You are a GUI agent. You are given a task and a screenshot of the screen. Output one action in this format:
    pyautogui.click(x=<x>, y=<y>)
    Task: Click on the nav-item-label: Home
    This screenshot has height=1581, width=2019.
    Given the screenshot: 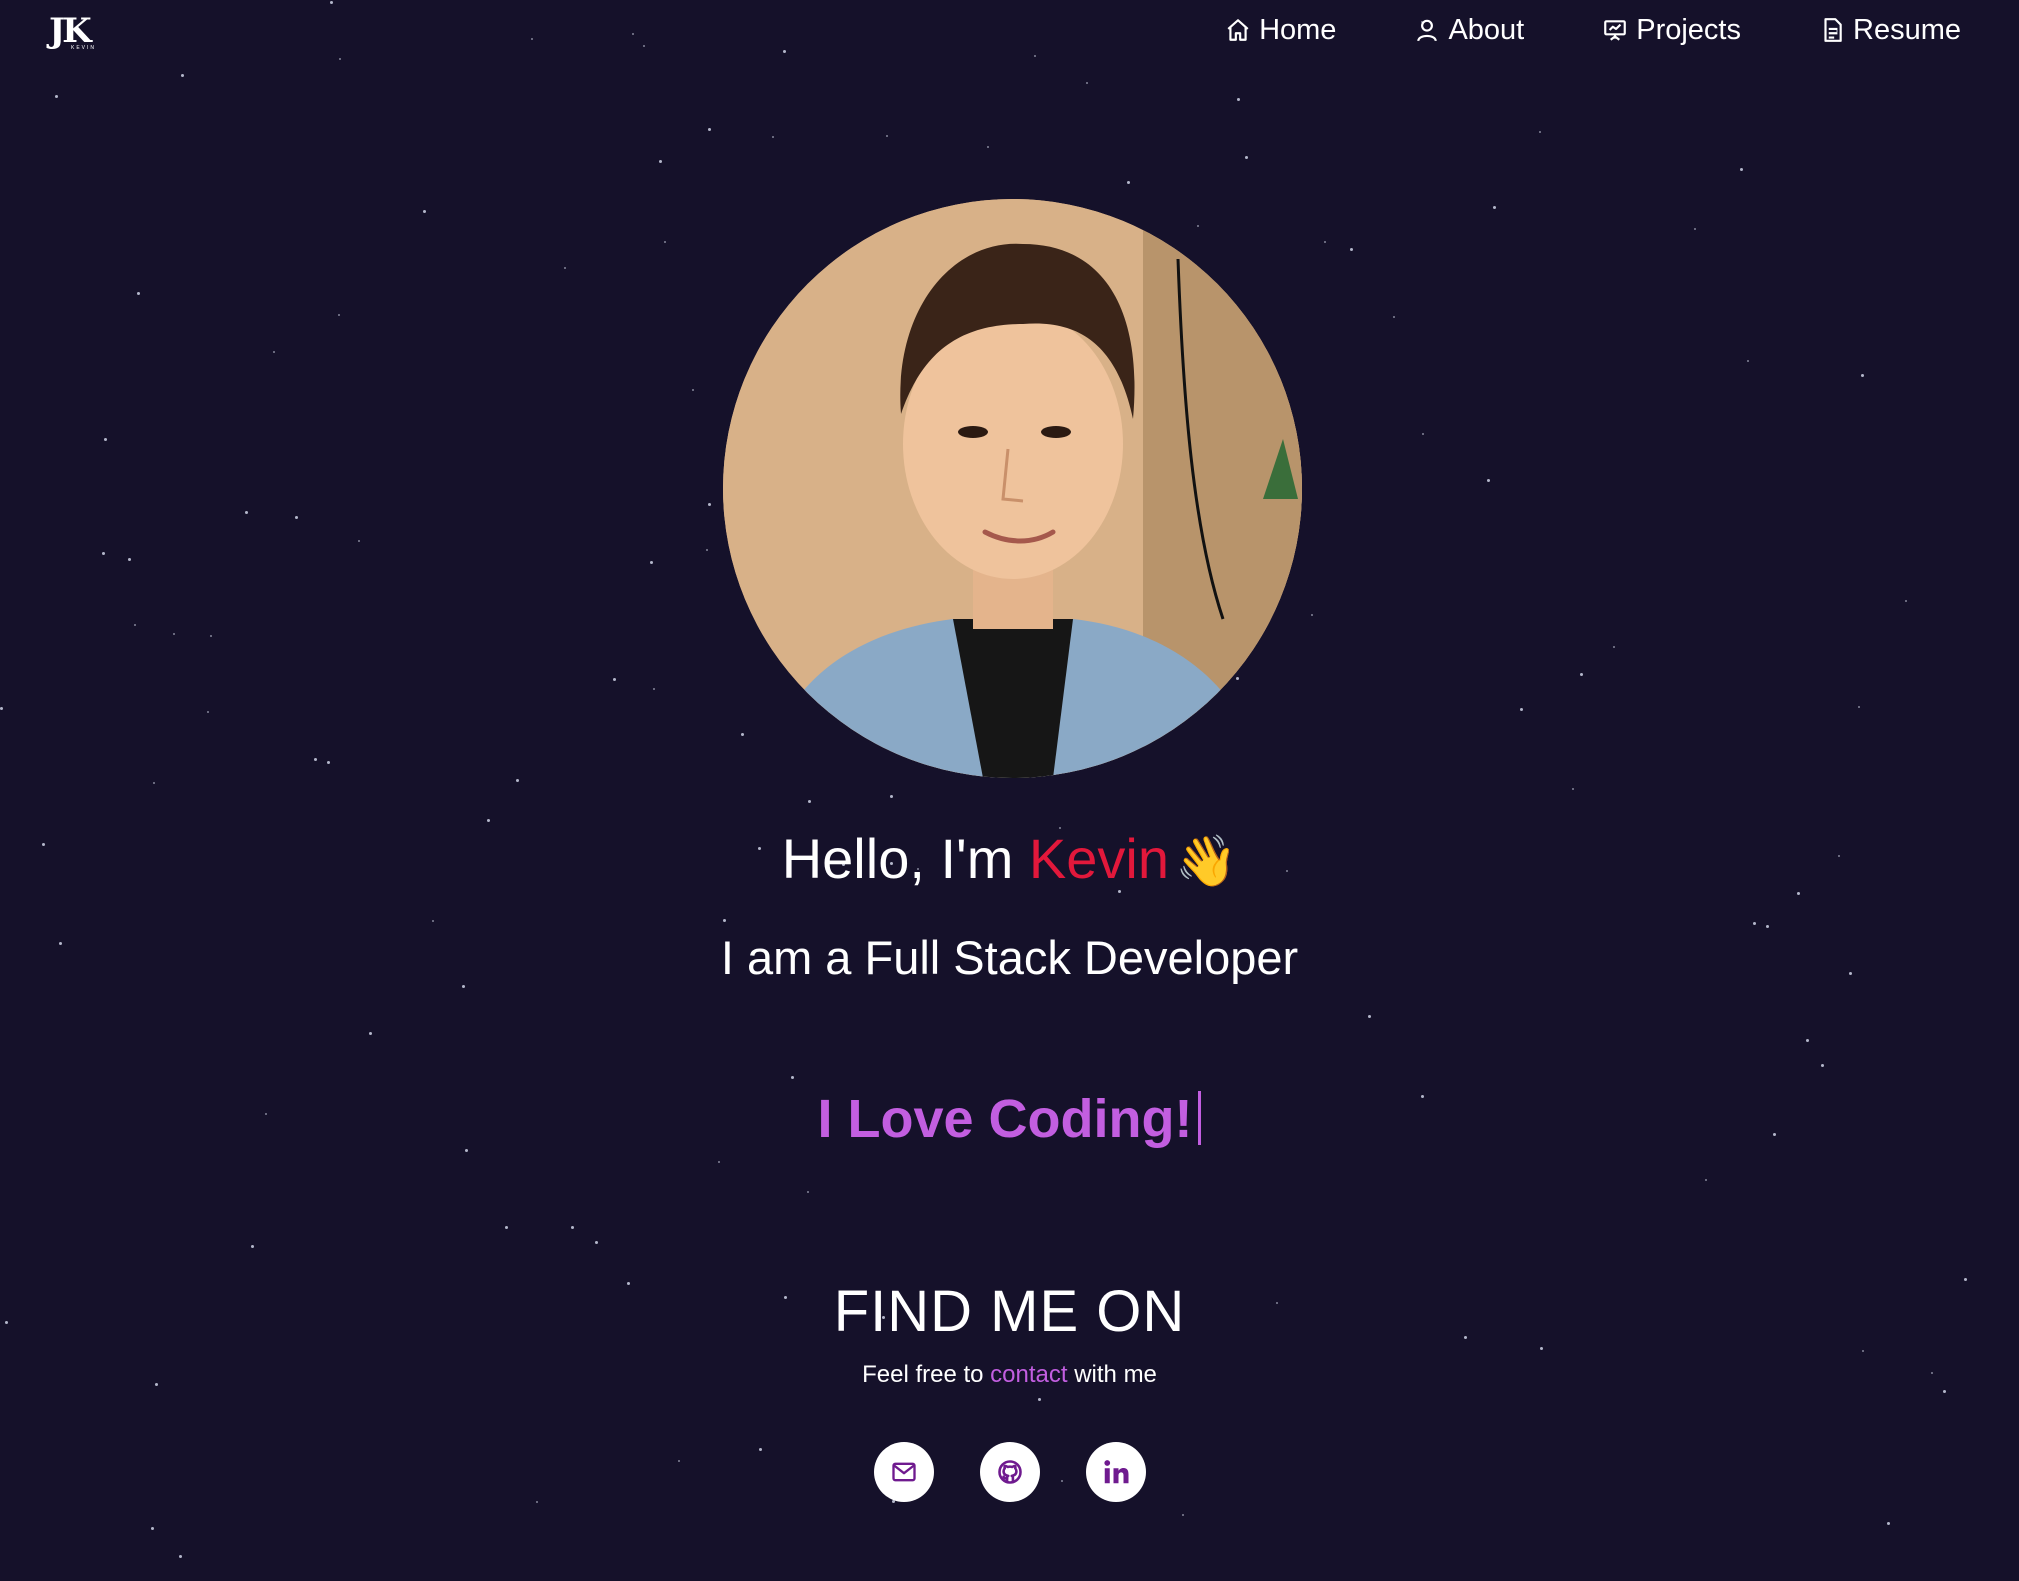 What is the action you would take?
    pyautogui.click(x=1298, y=29)
    